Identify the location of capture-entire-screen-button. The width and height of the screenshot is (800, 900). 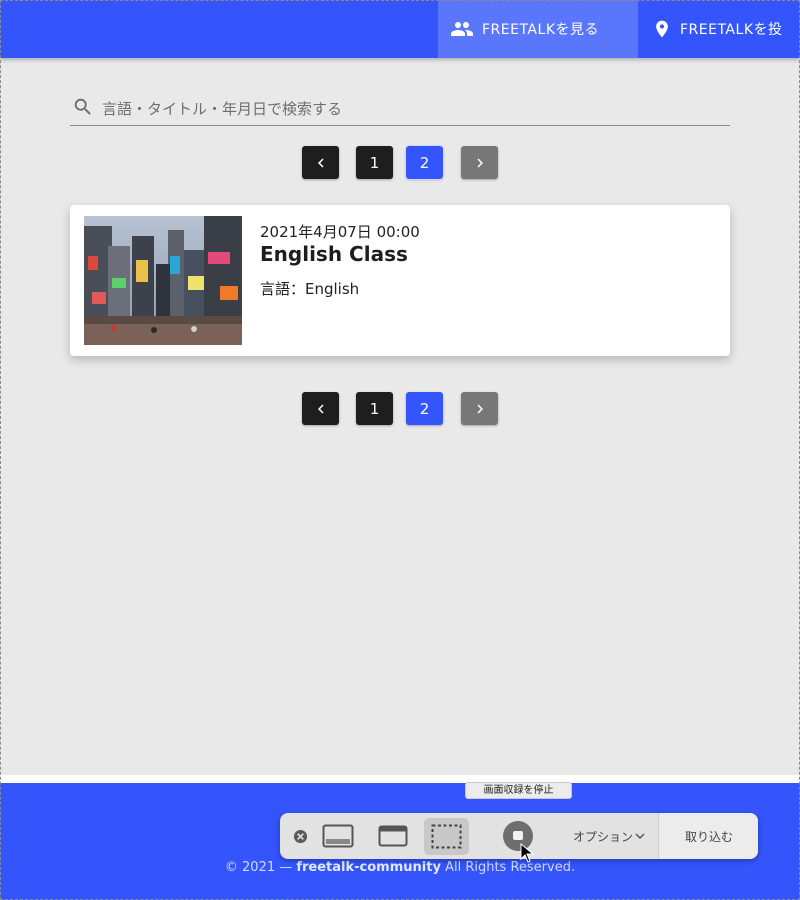
(338, 836).